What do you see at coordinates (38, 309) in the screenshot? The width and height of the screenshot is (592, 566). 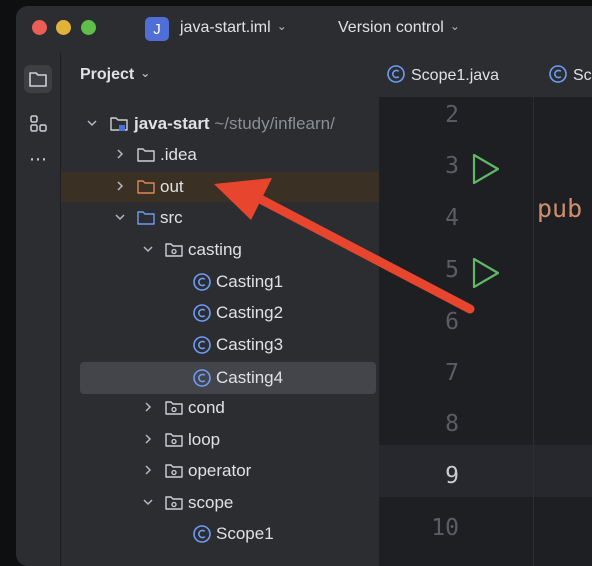 I see `tool-window-strip: ⋯` at bounding box center [38, 309].